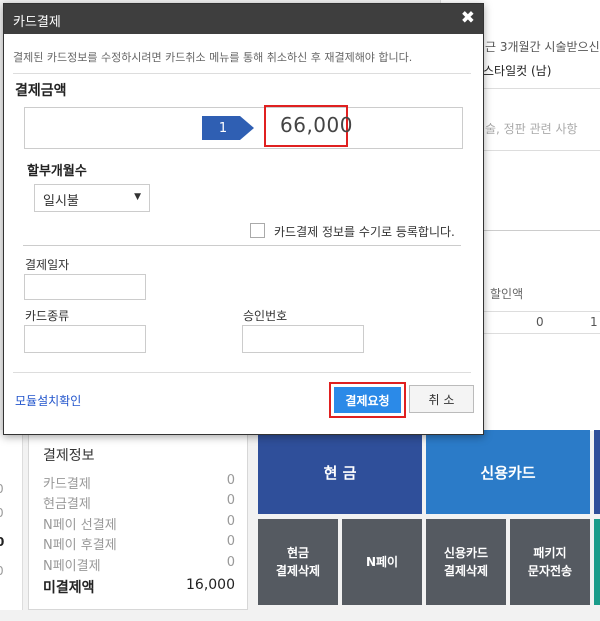  Describe the element at coordinates (243, 19) in the screenshot. I see `dialog-header: 카드결제 ✖` at that location.